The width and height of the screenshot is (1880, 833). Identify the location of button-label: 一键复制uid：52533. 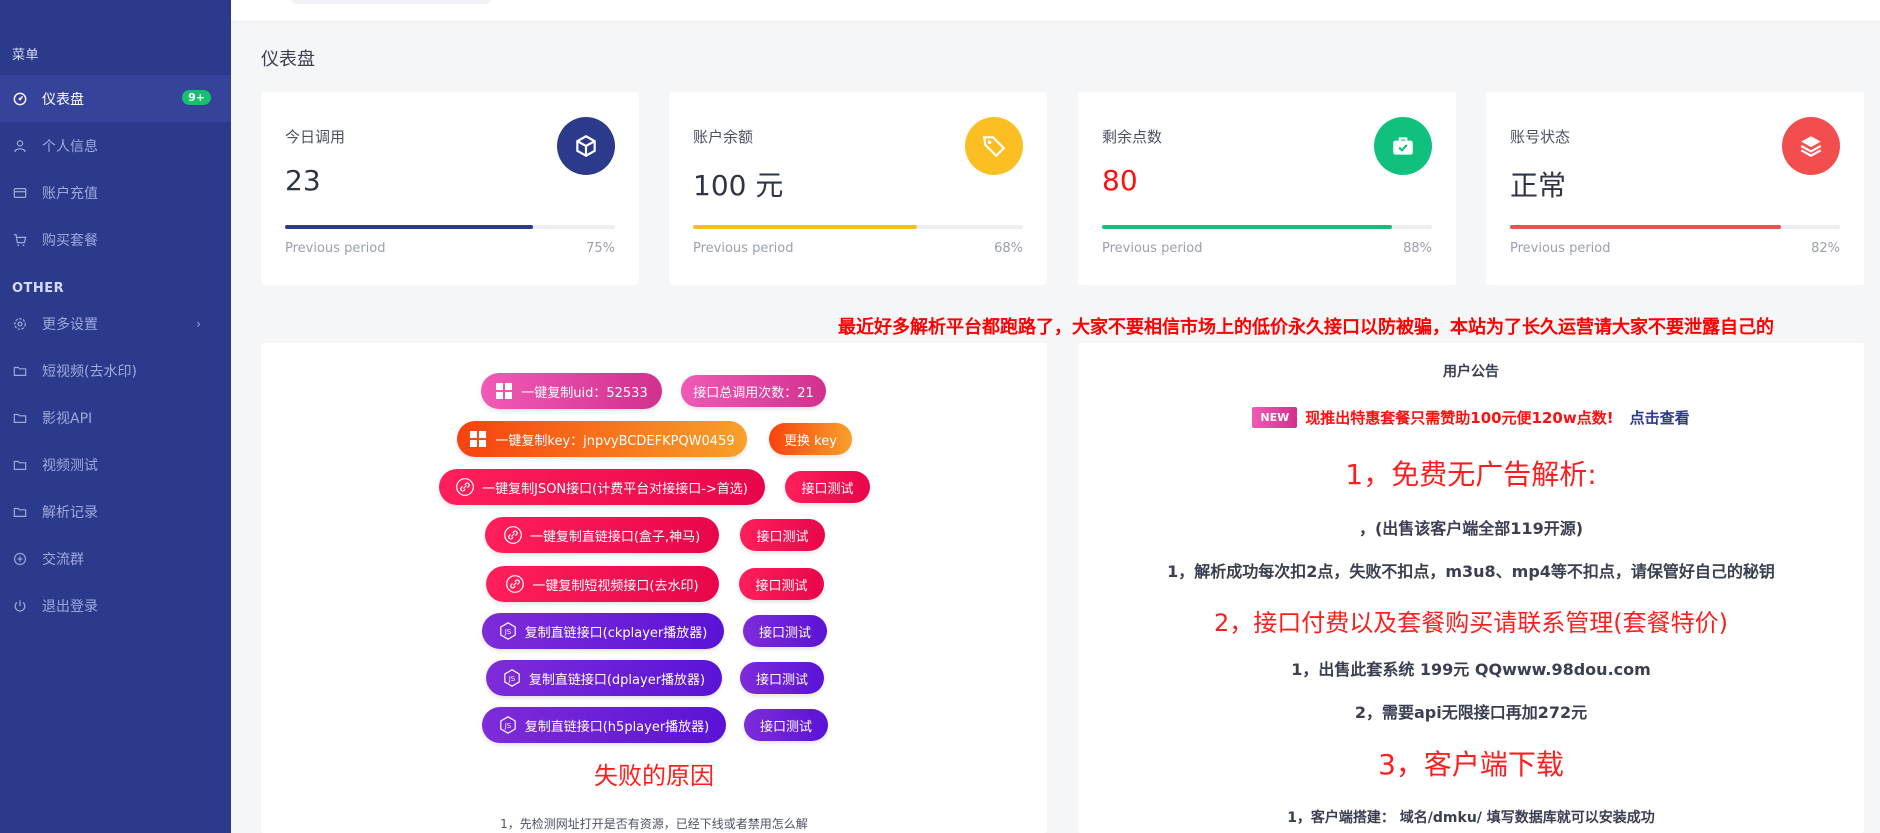
(584, 393).